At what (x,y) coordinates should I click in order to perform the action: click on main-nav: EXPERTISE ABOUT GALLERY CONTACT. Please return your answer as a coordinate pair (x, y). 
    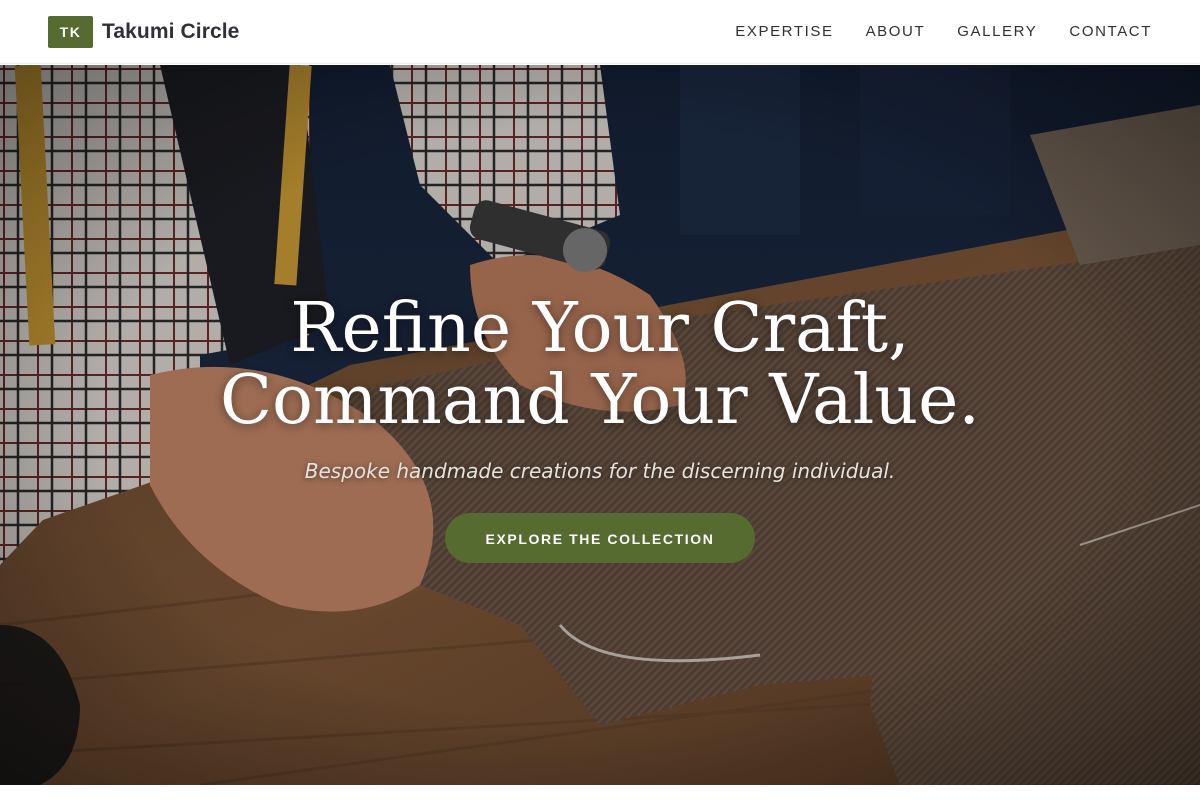
    Looking at the image, I should click on (943, 31).